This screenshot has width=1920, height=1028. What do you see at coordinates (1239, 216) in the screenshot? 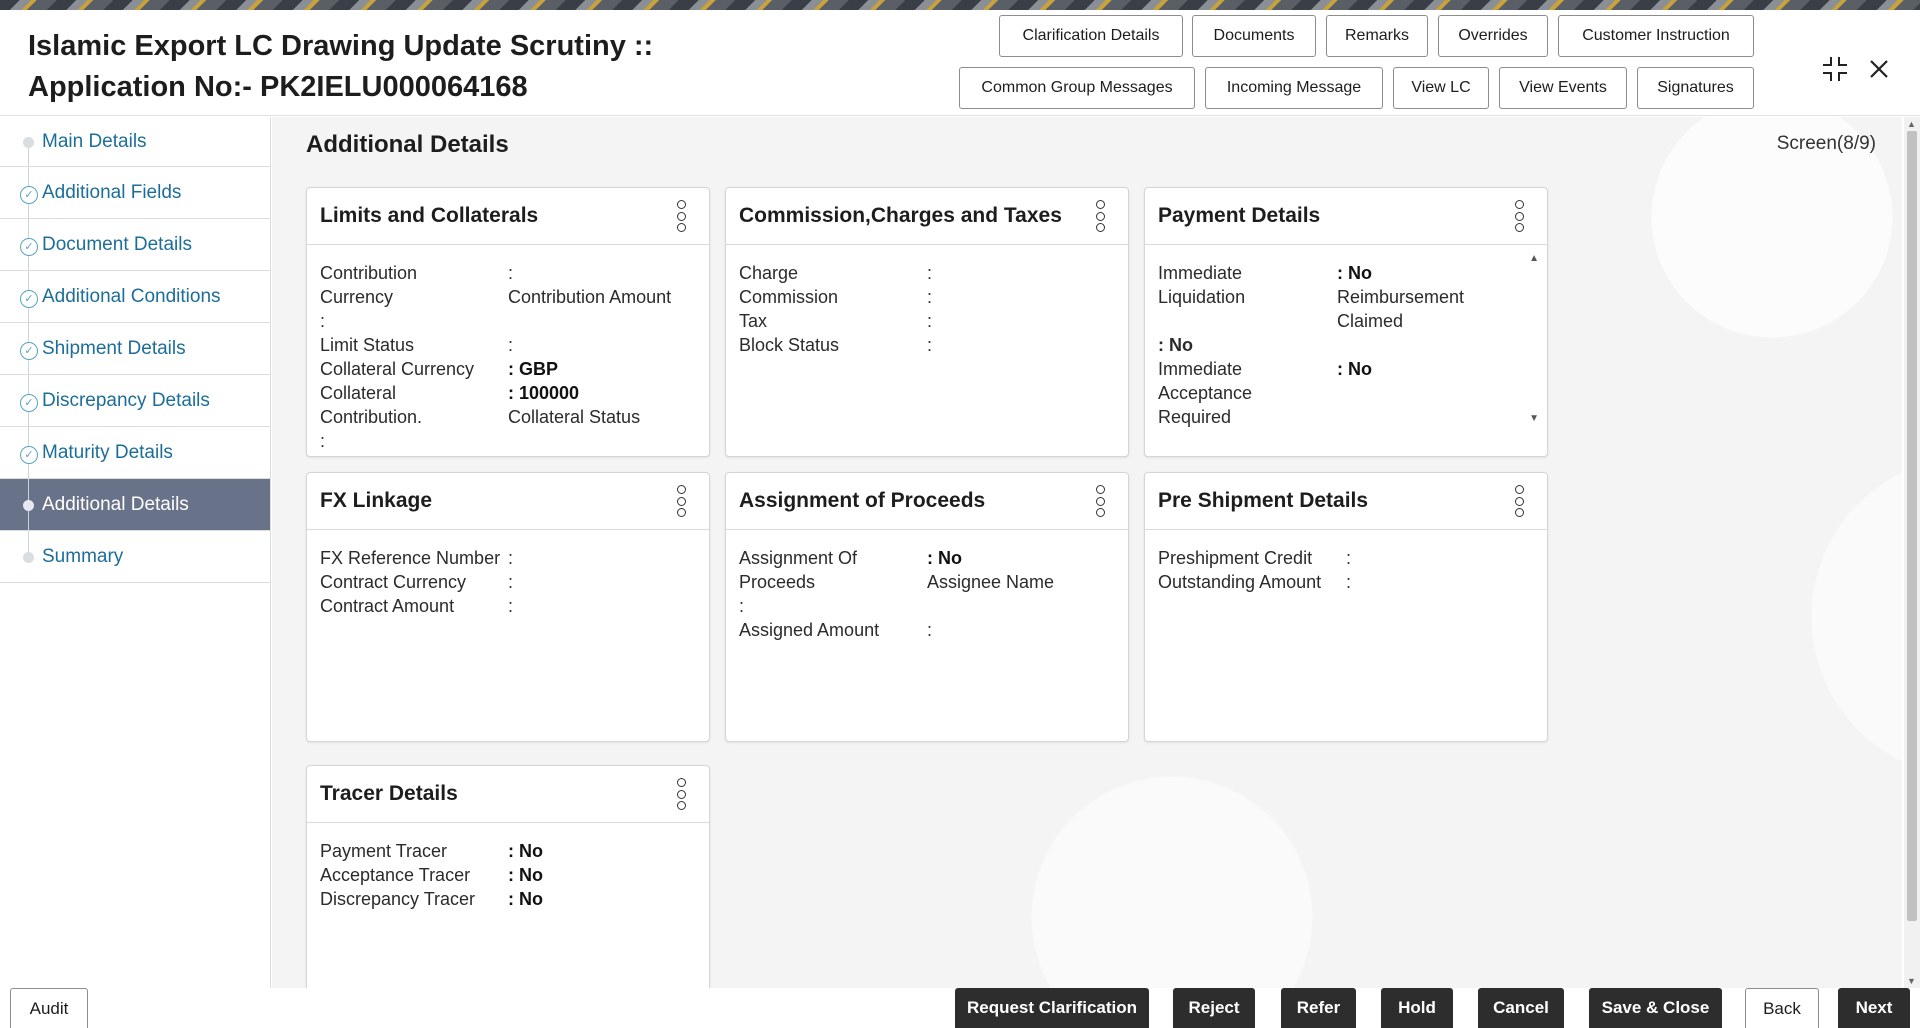
I see `card-title: Payment Details` at bounding box center [1239, 216].